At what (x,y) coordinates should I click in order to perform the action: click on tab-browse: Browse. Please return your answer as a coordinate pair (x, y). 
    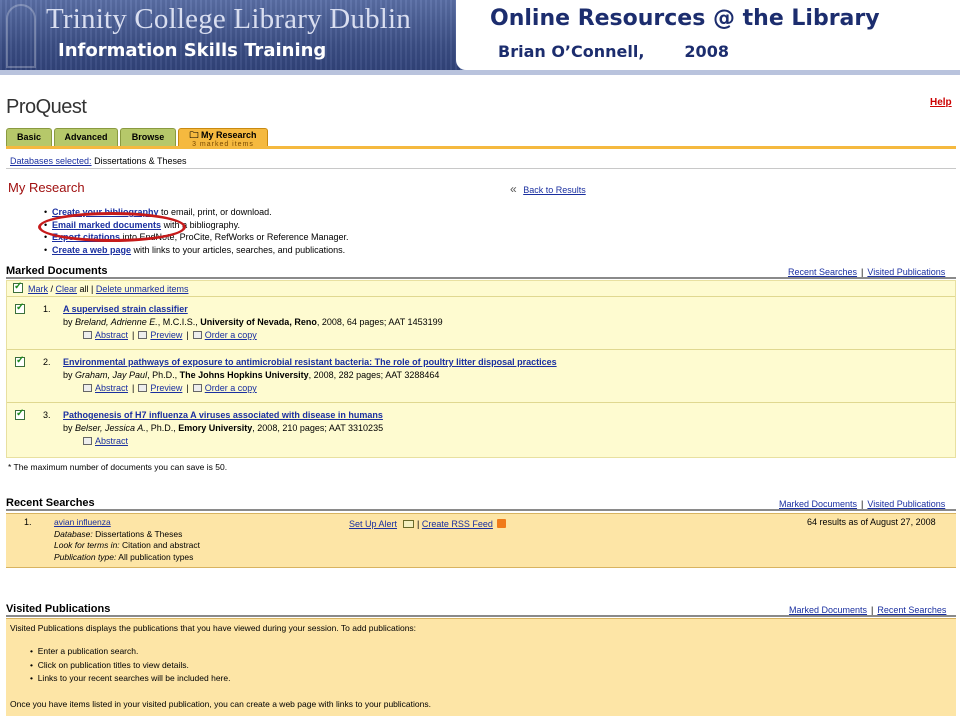
    Looking at the image, I should click on (148, 137).